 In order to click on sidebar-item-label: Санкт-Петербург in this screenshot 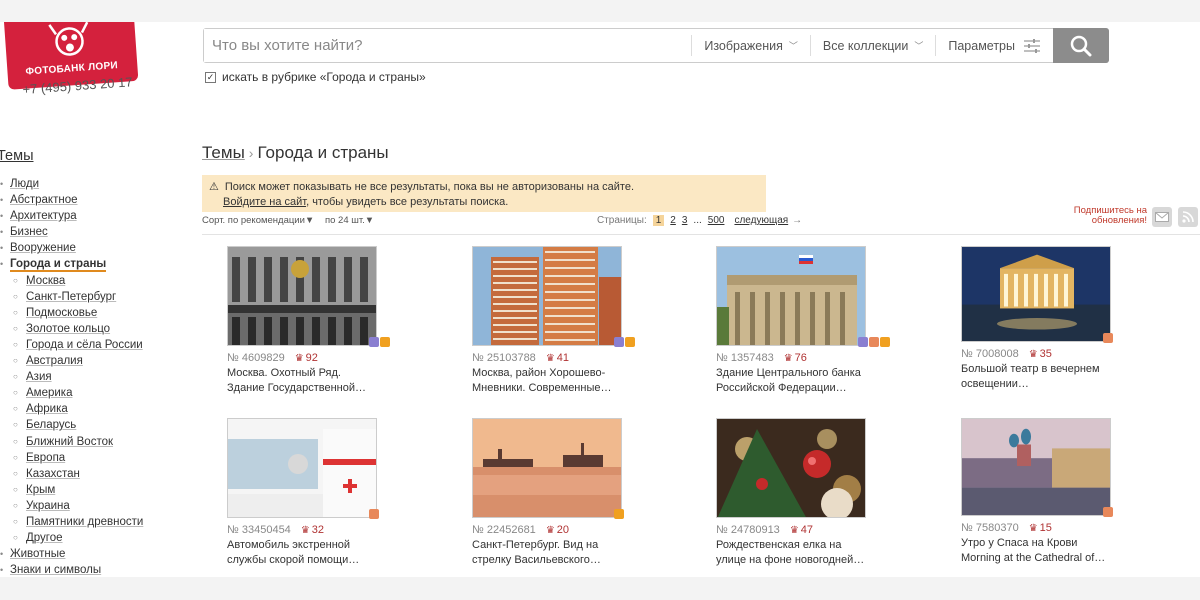, I will do `click(71, 297)`.